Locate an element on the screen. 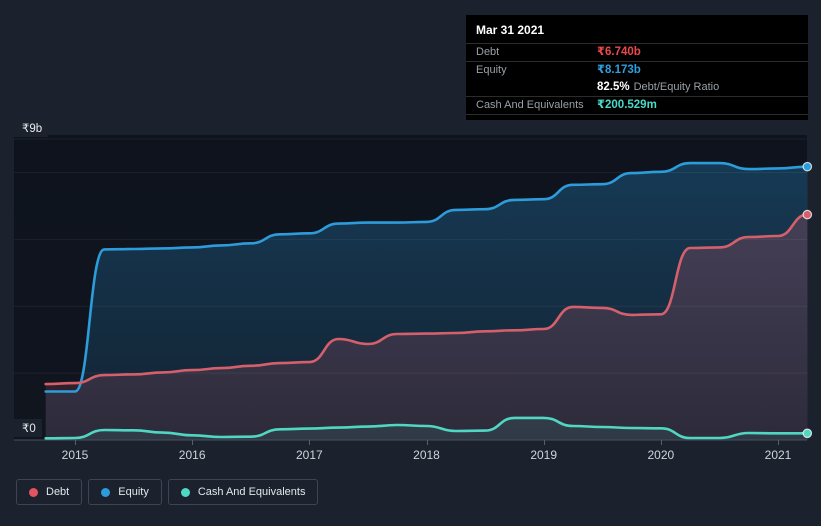 The width and height of the screenshot is (821, 526). legend-item-cash: Cash And Equivalents is located at coordinates (243, 492).